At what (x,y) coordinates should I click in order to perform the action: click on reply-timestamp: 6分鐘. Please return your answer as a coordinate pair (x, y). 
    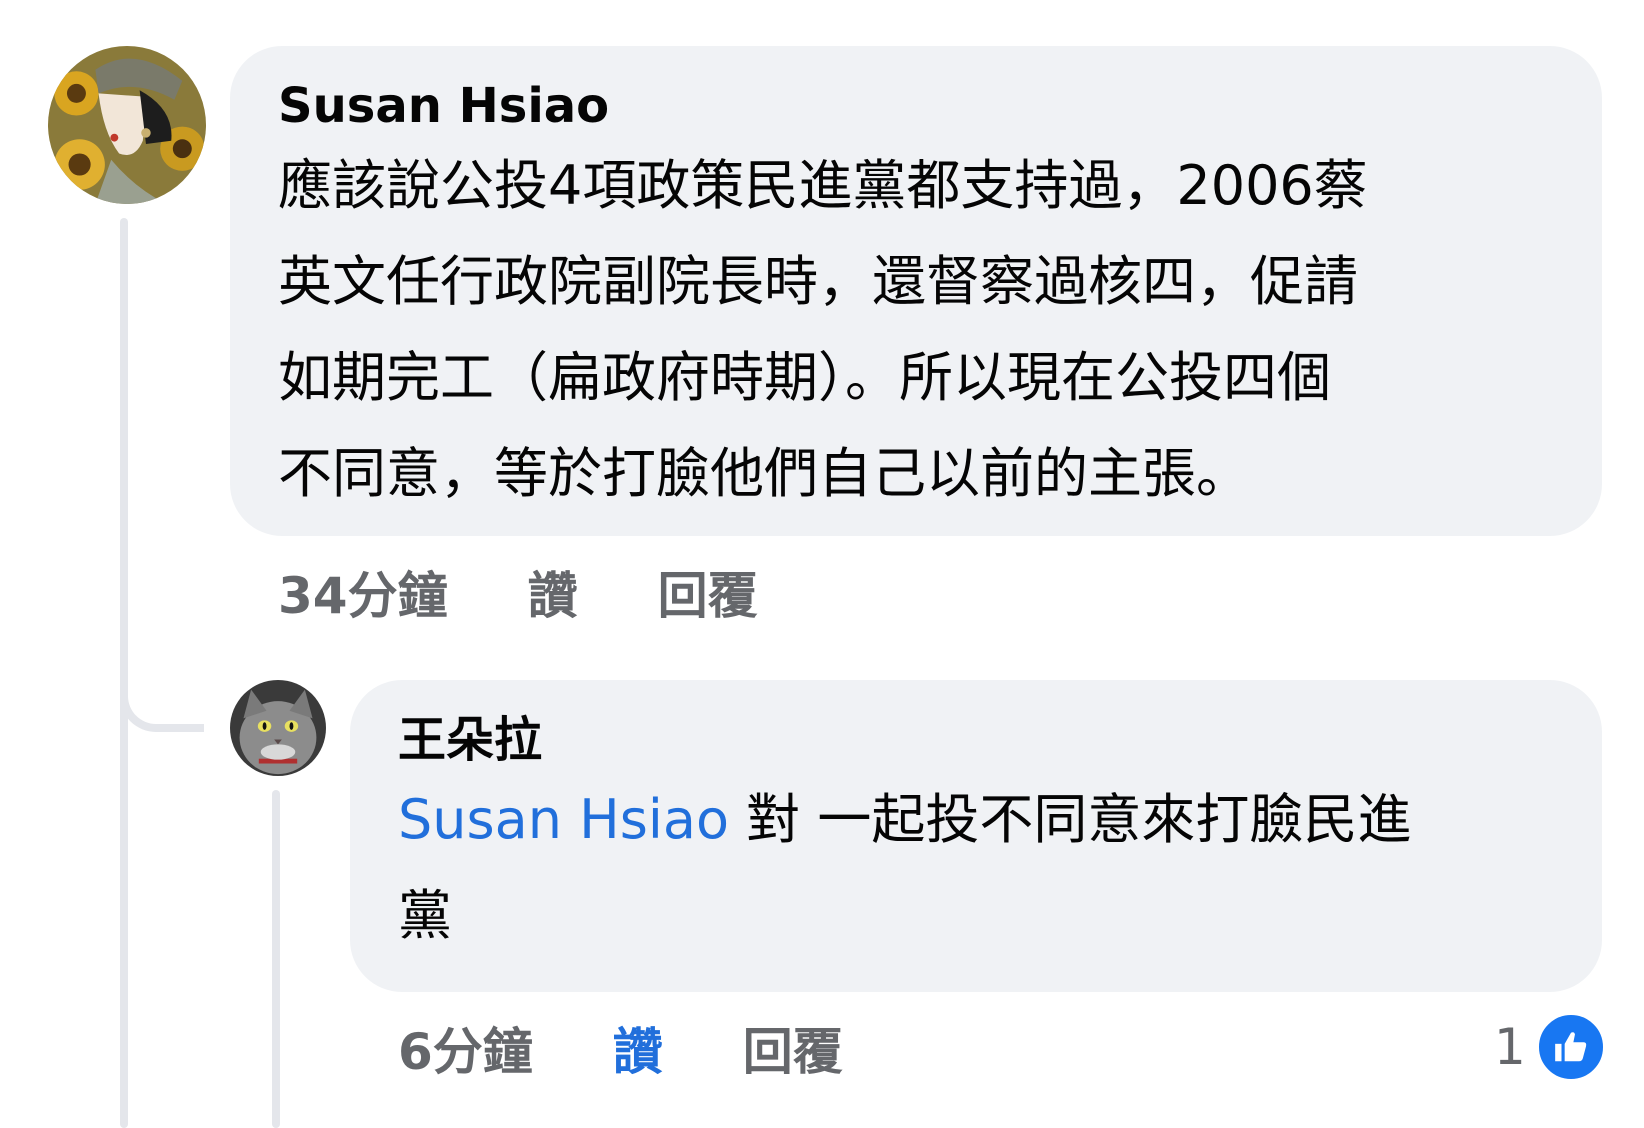
    Looking at the image, I should click on (465, 1052).